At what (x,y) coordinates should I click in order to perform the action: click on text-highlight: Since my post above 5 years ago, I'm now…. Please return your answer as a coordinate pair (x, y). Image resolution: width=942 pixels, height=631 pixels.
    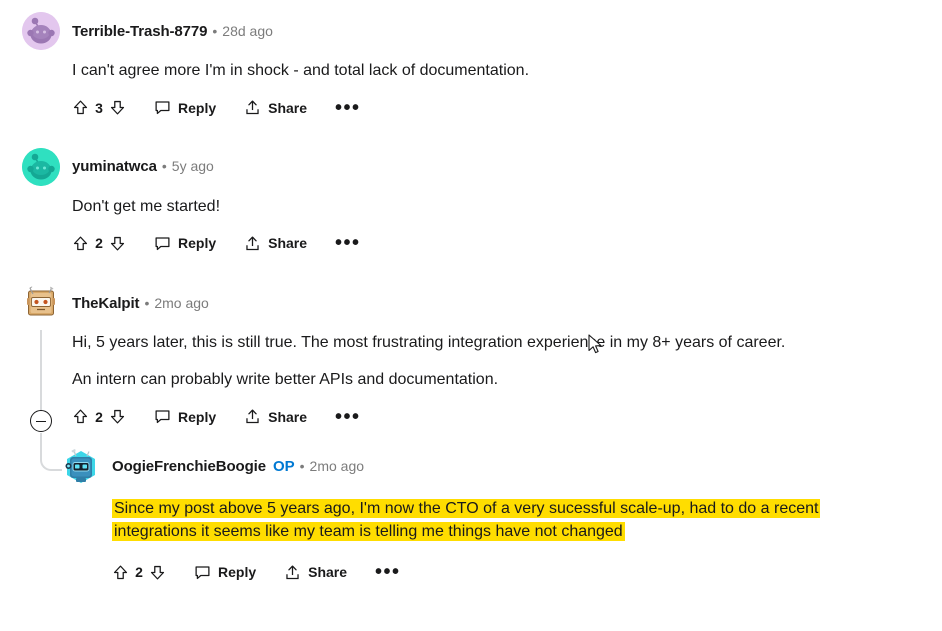
    Looking at the image, I should click on (466, 519).